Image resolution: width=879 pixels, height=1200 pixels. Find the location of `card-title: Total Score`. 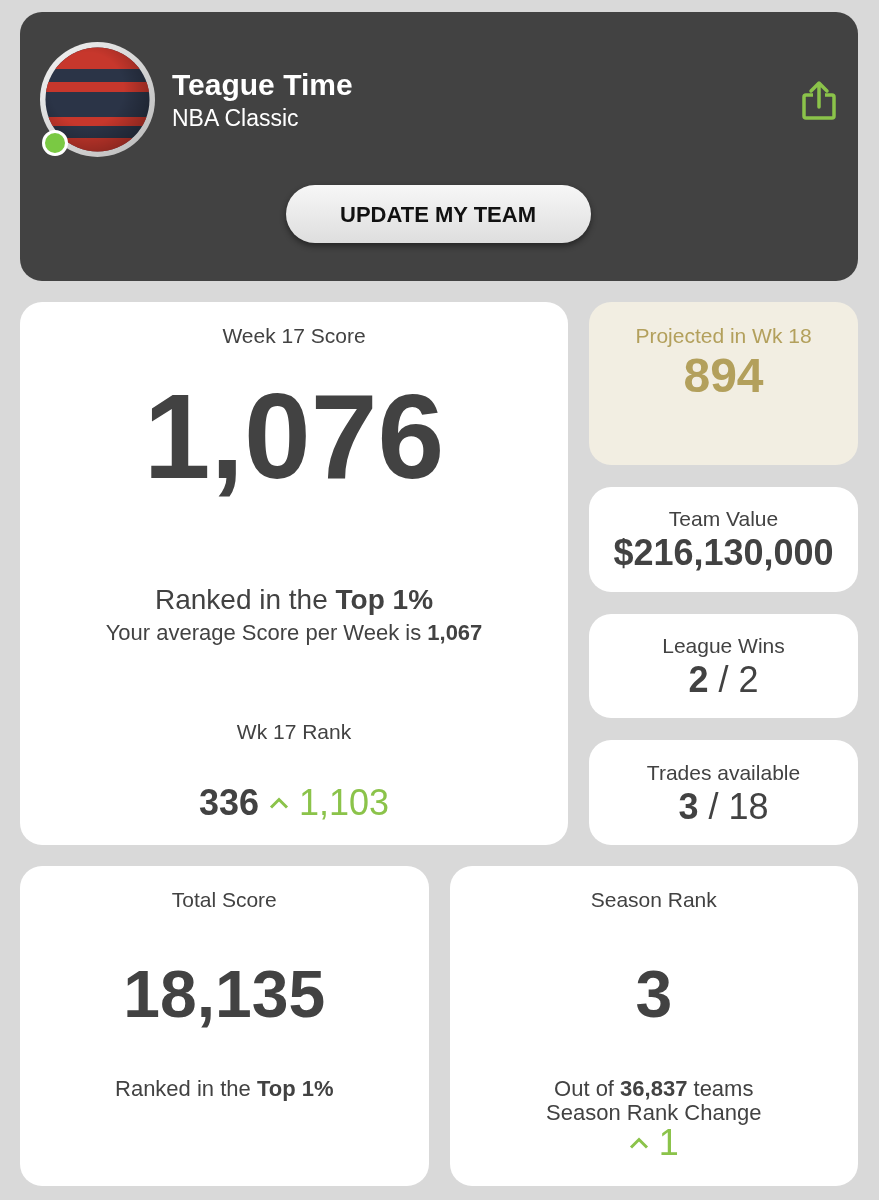

card-title: Total Score is located at coordinates (224, 900).